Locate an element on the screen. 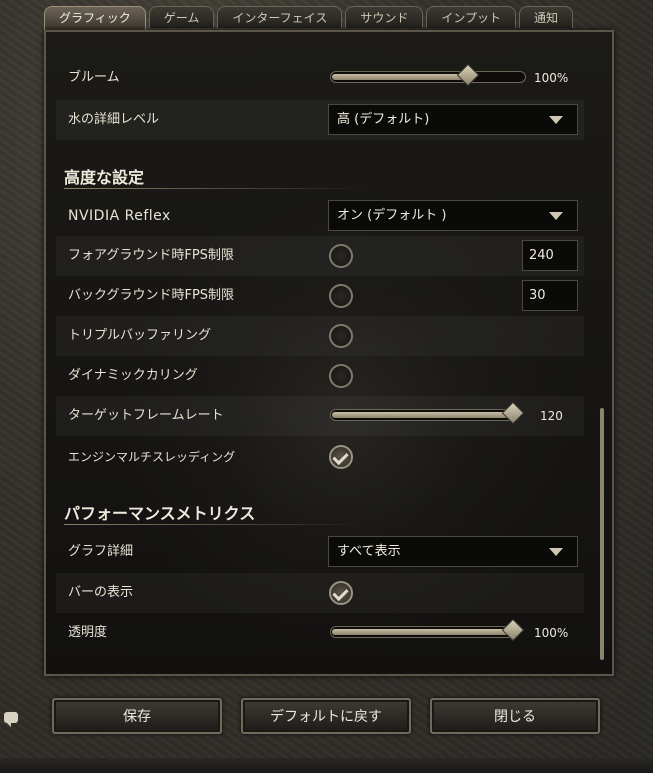  opacity-slider-handle is located at coordinates (513, 630).